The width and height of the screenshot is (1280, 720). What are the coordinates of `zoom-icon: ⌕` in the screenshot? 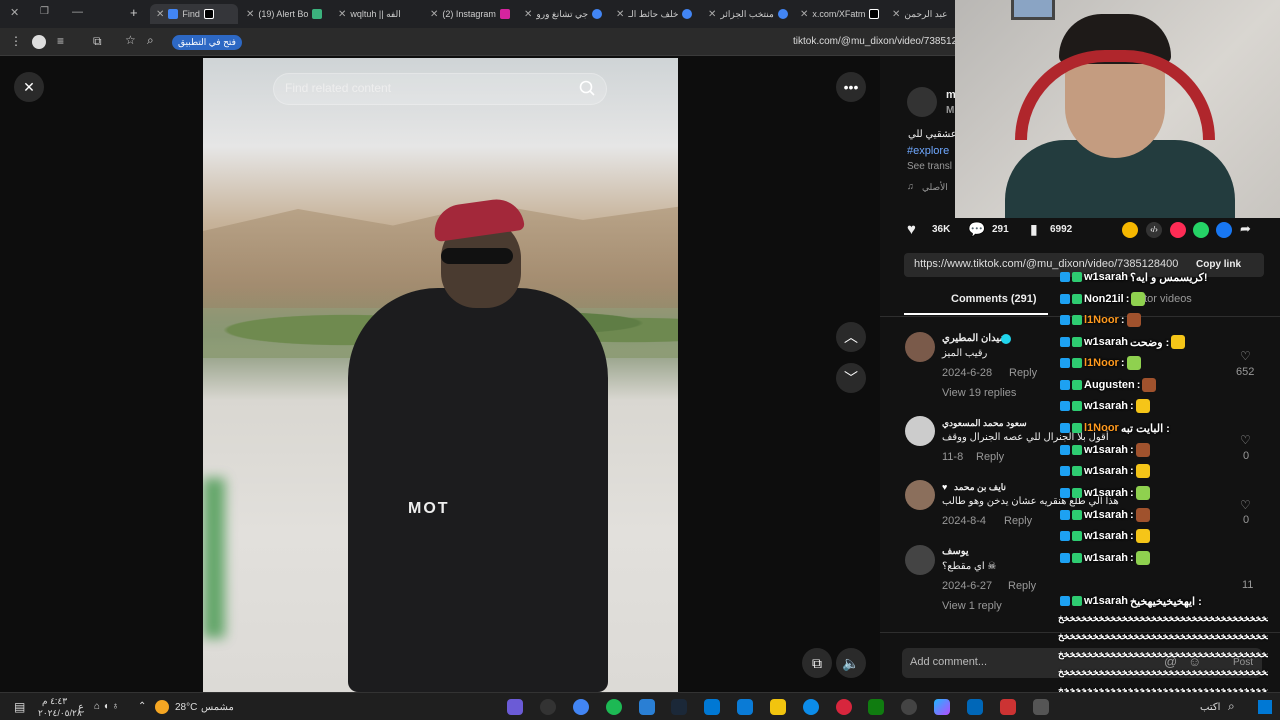 It's located at (150, 40).